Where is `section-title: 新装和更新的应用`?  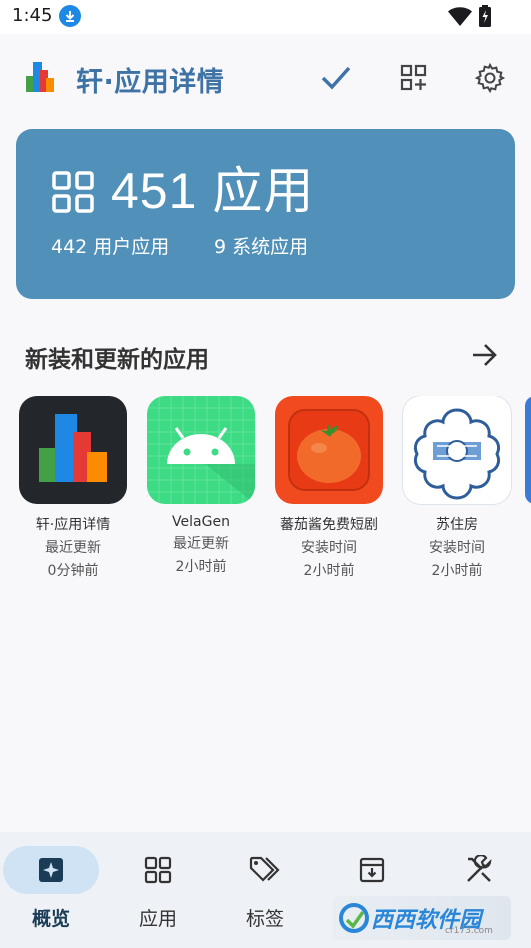
section-title: 新装和更新的应用 is located at coordinates (117, 360).